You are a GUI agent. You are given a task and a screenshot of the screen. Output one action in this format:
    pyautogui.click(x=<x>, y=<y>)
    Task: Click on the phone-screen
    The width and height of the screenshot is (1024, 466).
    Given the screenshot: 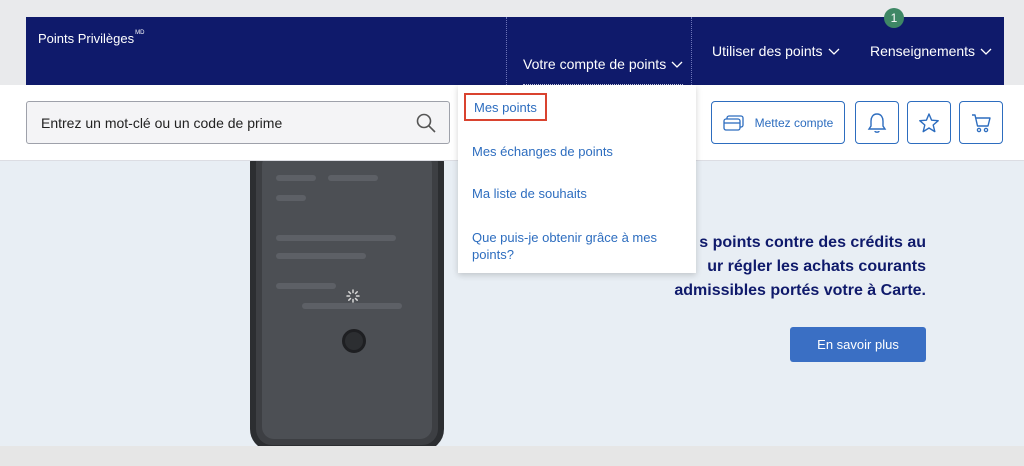 What is the action you would take?
    pyautogui.click(x=347, y=300)
    